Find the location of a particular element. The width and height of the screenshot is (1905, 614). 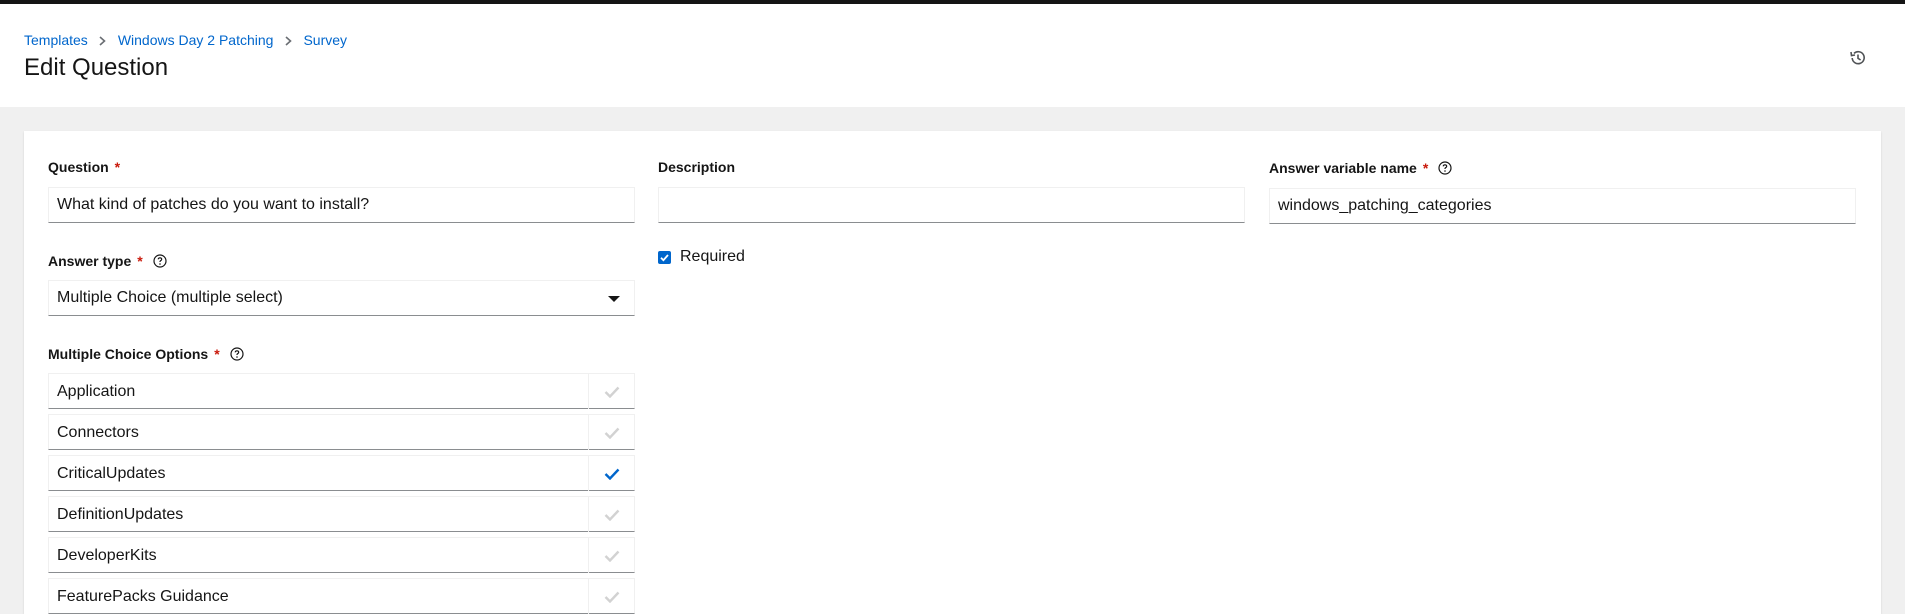

choice-option: DefinitionUpdates is located at coordinates (341, 514).